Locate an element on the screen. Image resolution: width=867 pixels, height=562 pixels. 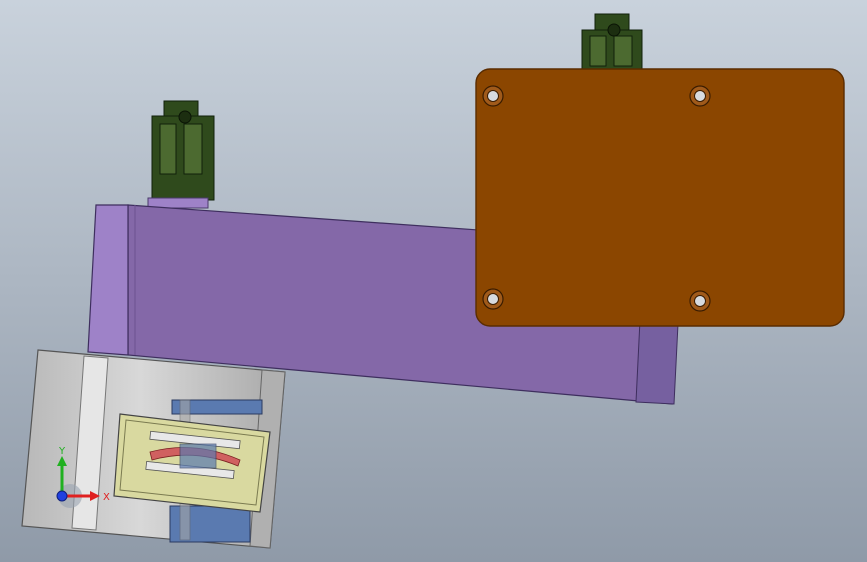
left-motor is located at coordinates (181, 154).